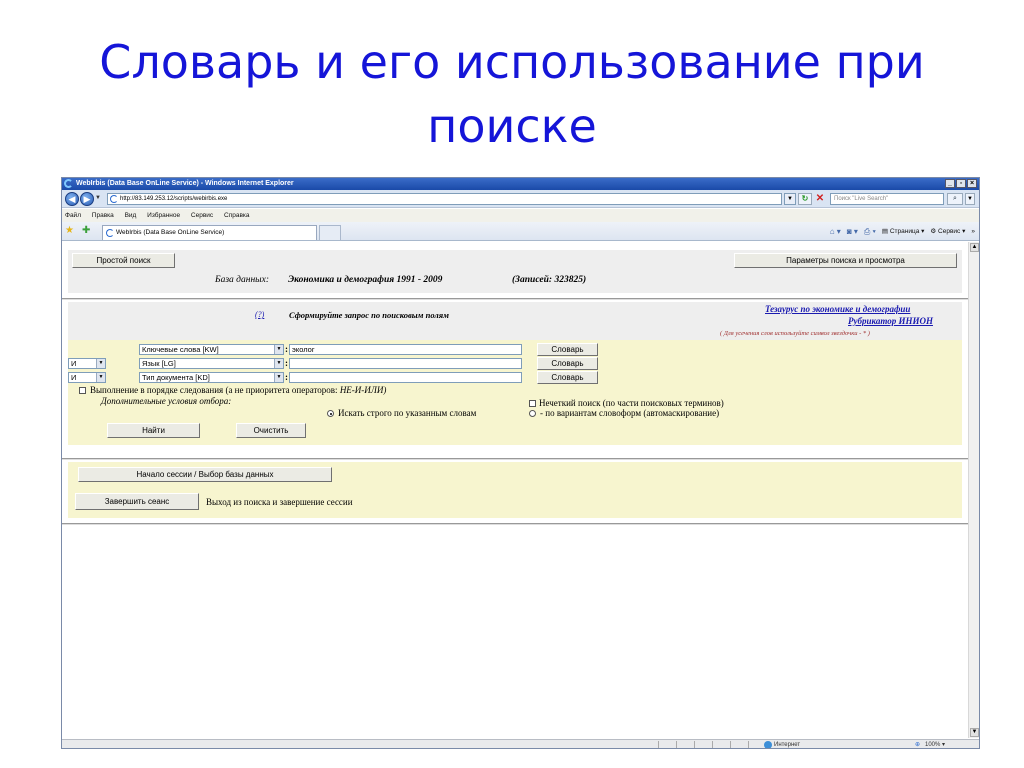  Describe the element at coordinates (973, 490) in the screenshot. I see `vertical-scrollbar: ▲ ▼` at that location.